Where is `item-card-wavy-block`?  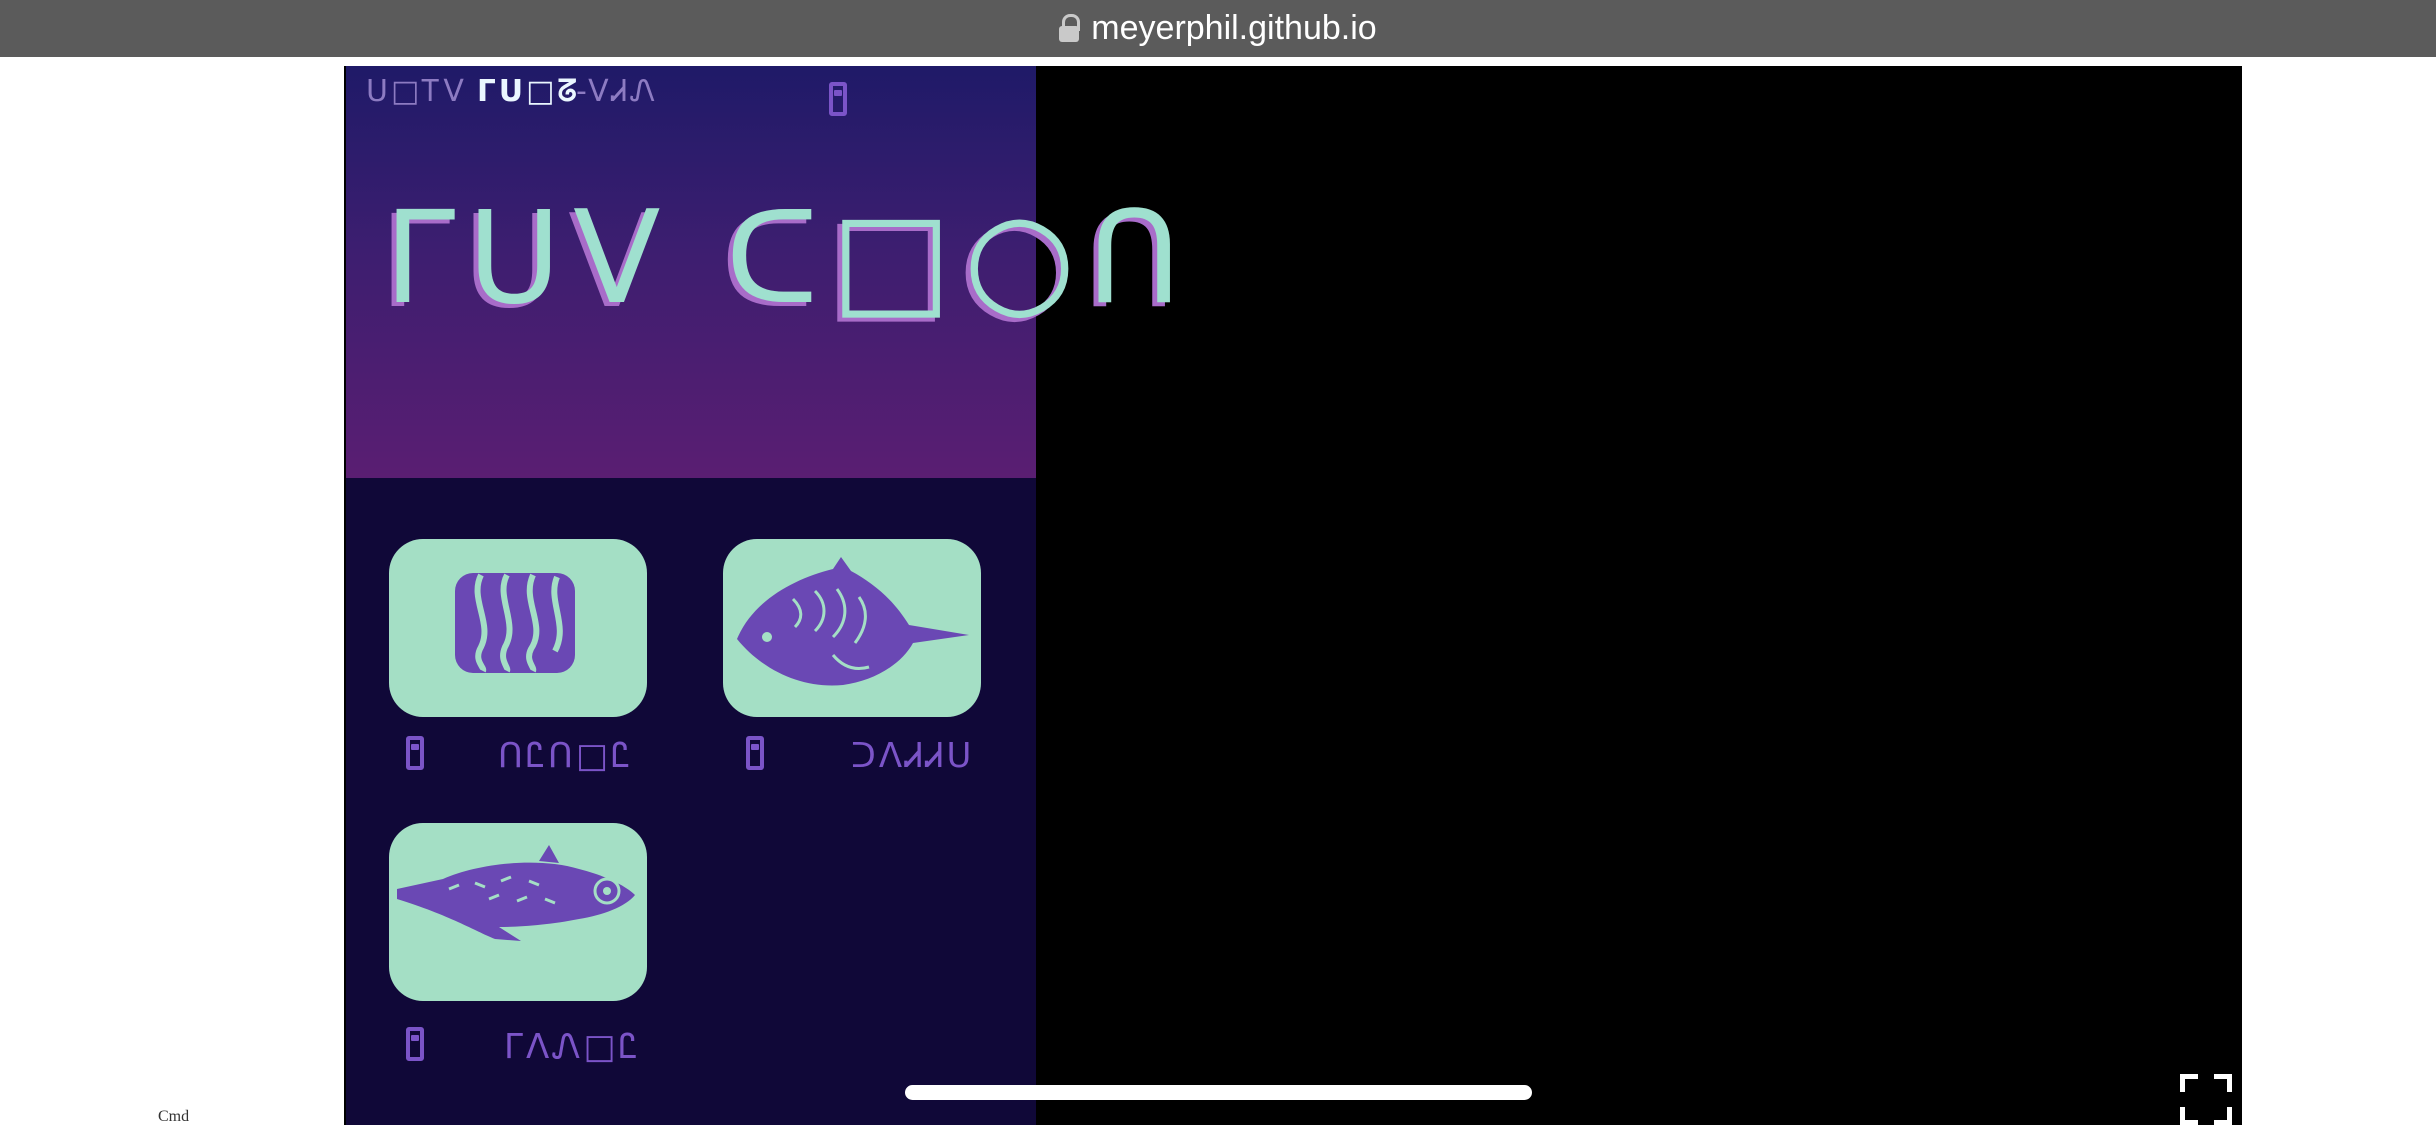
item-card-wavy-block is located at coordinates (518, 628).